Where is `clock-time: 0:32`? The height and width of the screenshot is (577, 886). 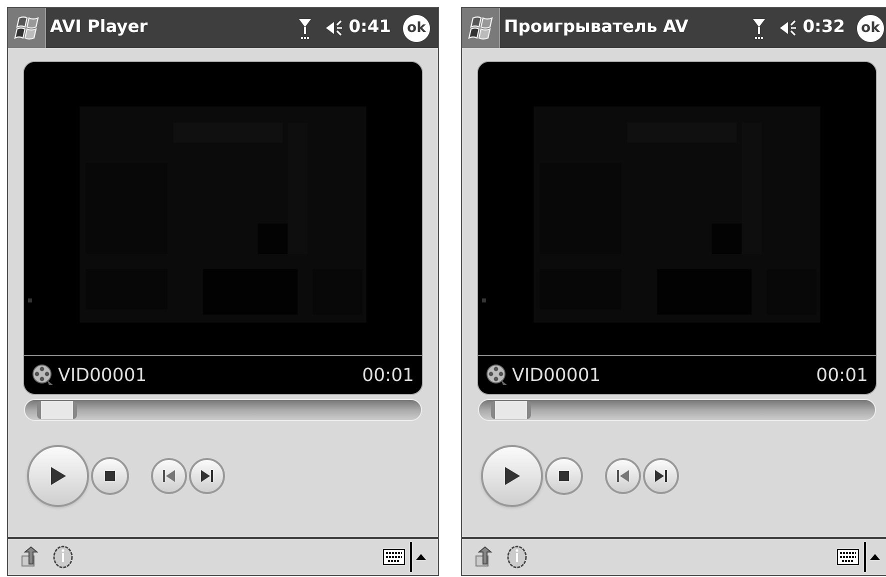 clock-time: 0:32 is located at coordinates (823, 28).